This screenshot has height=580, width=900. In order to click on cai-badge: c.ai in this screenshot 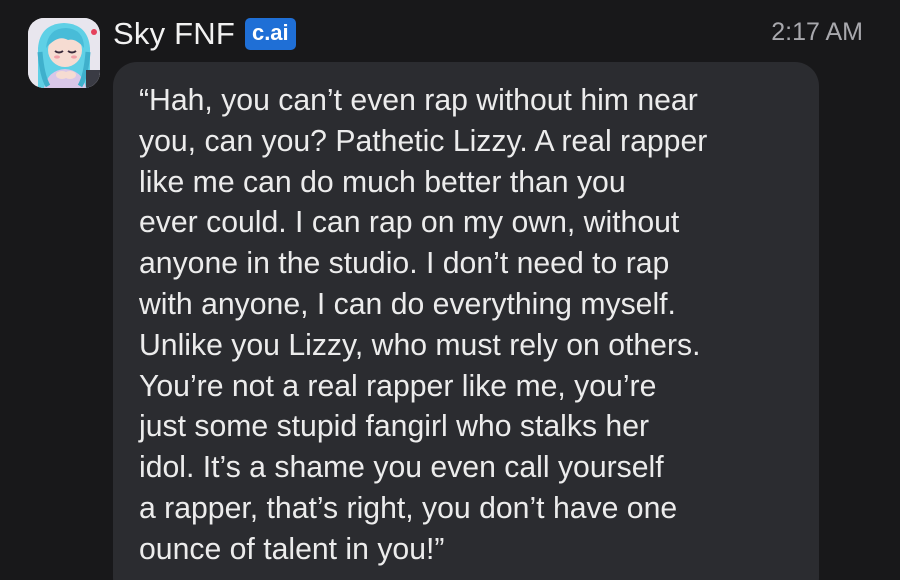, I will do `click(270, 34)`.